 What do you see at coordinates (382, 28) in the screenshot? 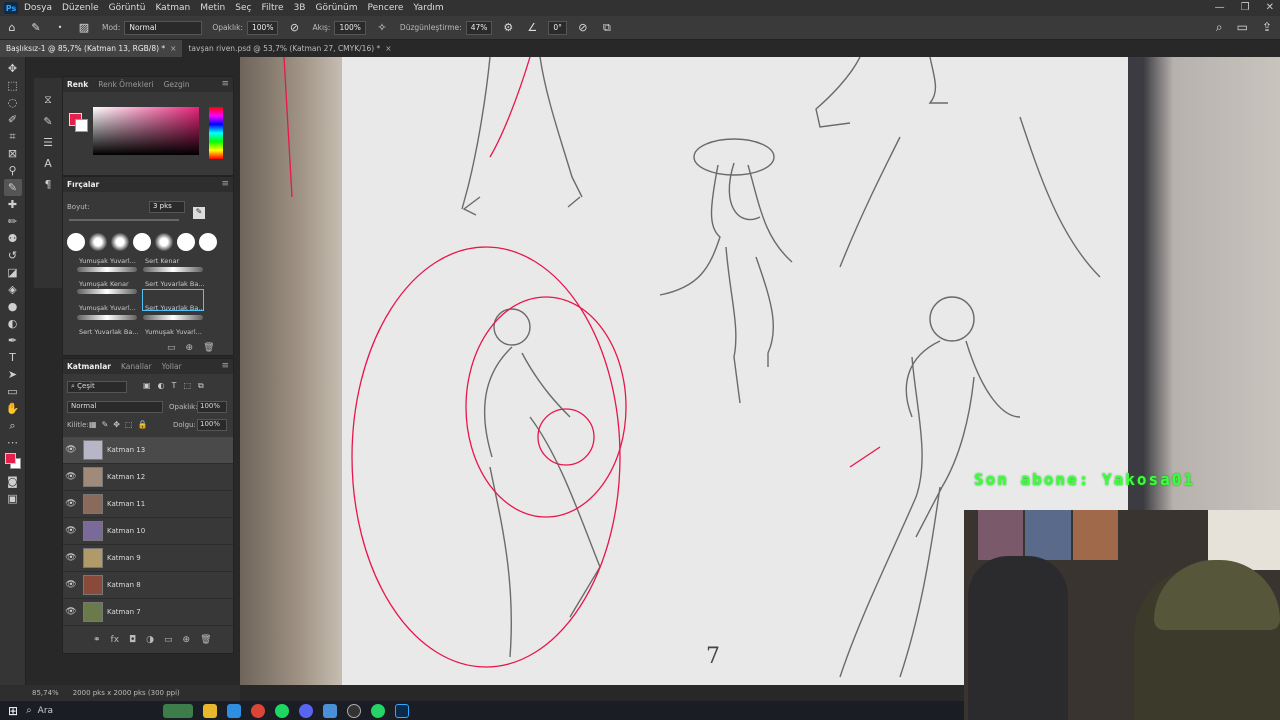
I see `airbrush-icon: ✧` at bounding box center [382, 28].